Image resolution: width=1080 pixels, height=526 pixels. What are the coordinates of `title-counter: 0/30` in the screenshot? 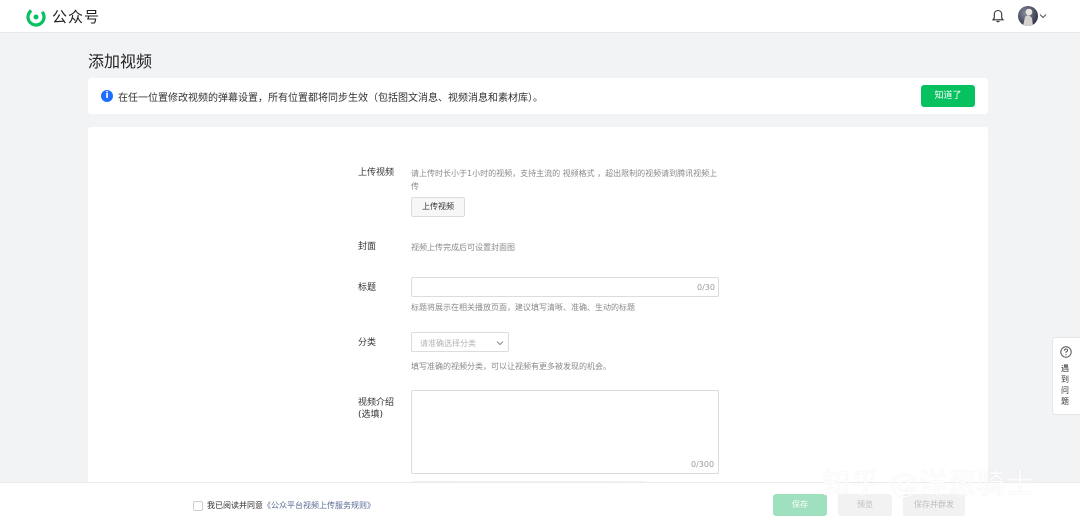 It's located at (706, 287).